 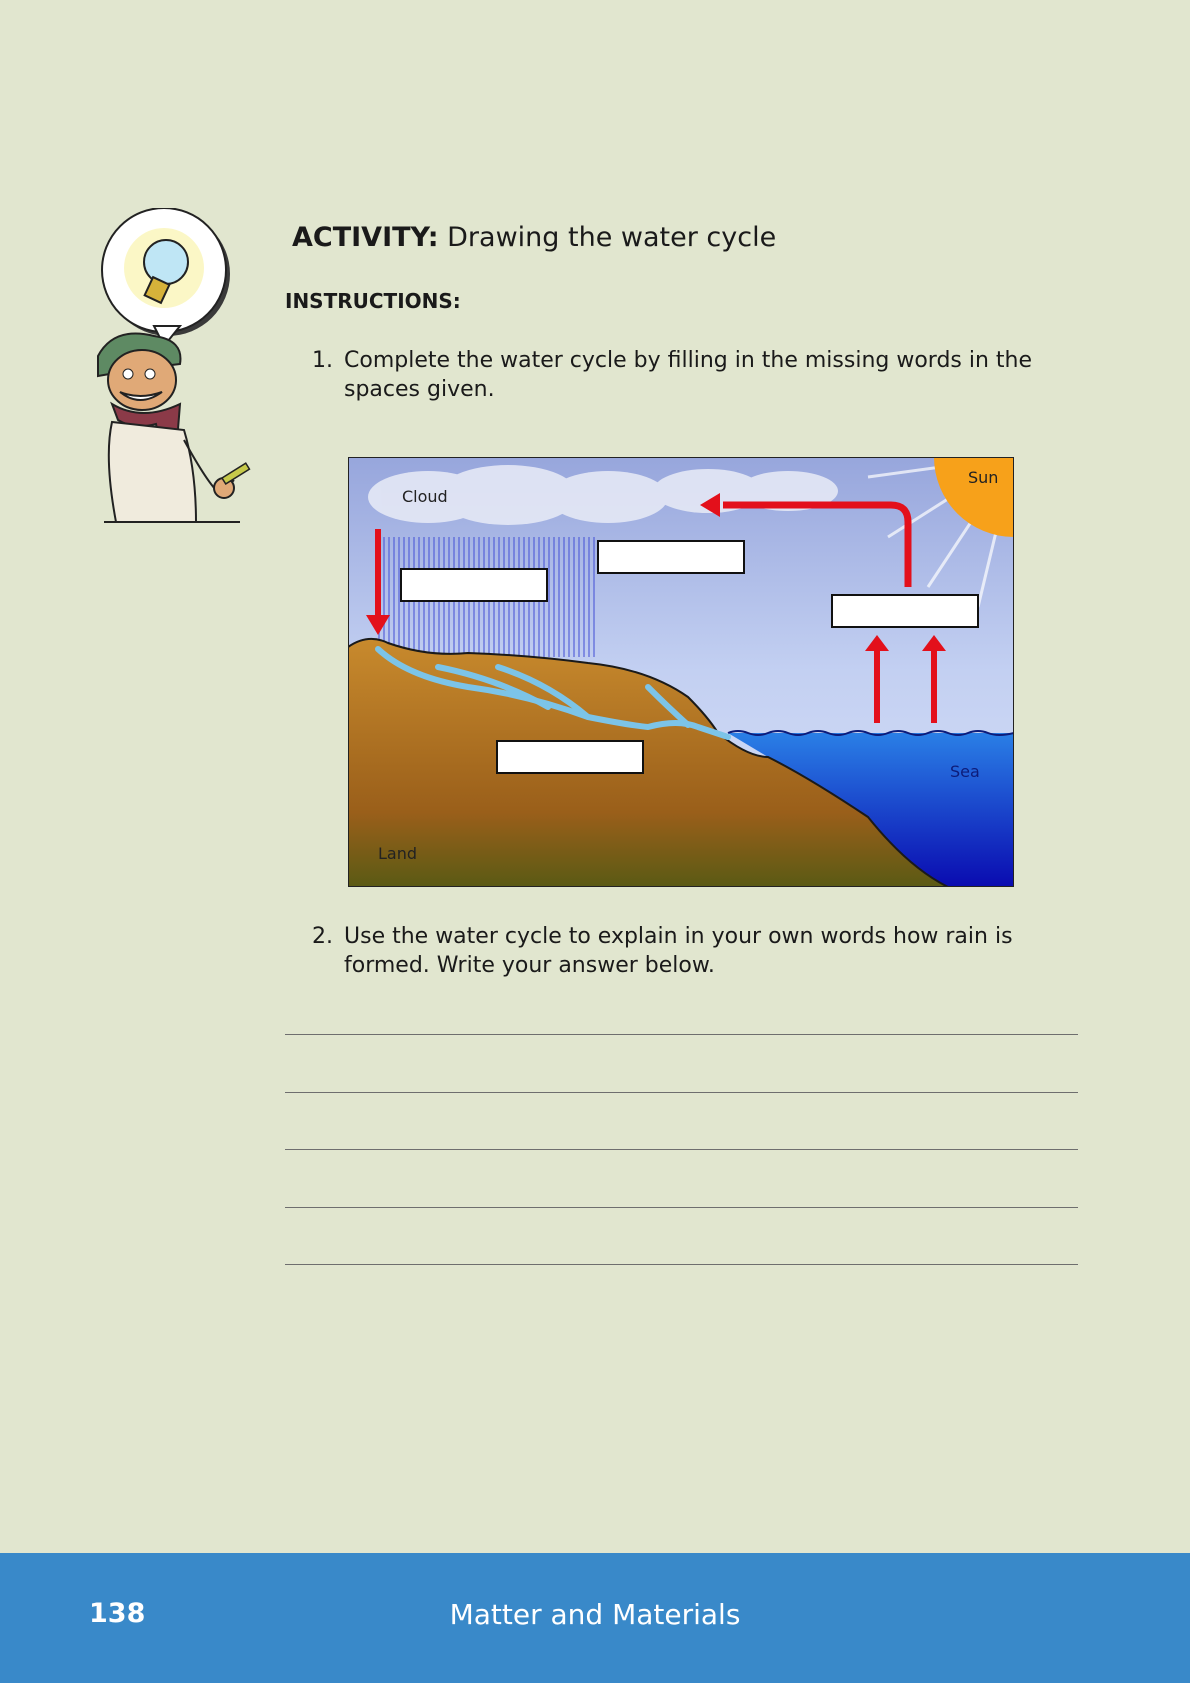 What do you see at coordinates (373, 301) in the screenshot?
I see `instructions-heading: INSTRUCTIONS:` at bounding box center [373, 301].